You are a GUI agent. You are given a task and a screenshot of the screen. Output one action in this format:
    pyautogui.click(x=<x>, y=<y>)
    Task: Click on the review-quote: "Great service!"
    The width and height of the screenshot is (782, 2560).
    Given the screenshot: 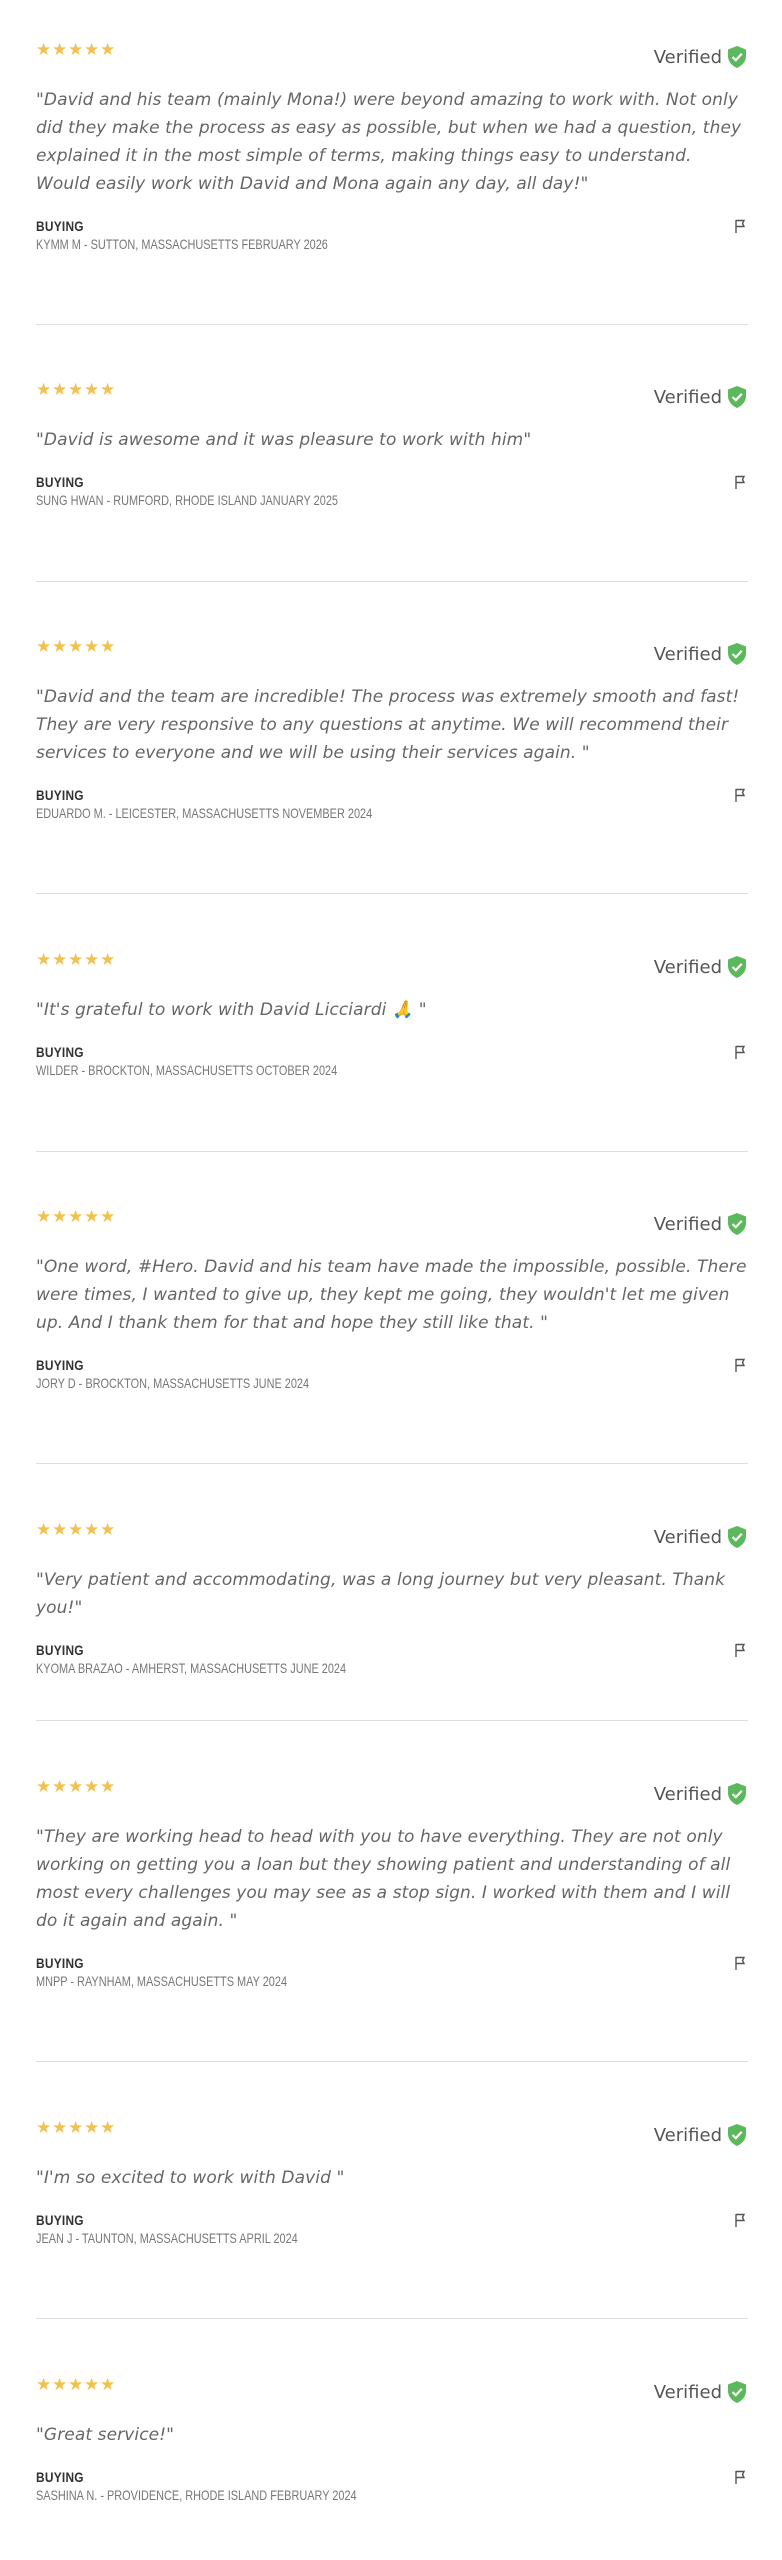 What is the action you would take?
    pyautogui.click(x=105, y=2435)
    